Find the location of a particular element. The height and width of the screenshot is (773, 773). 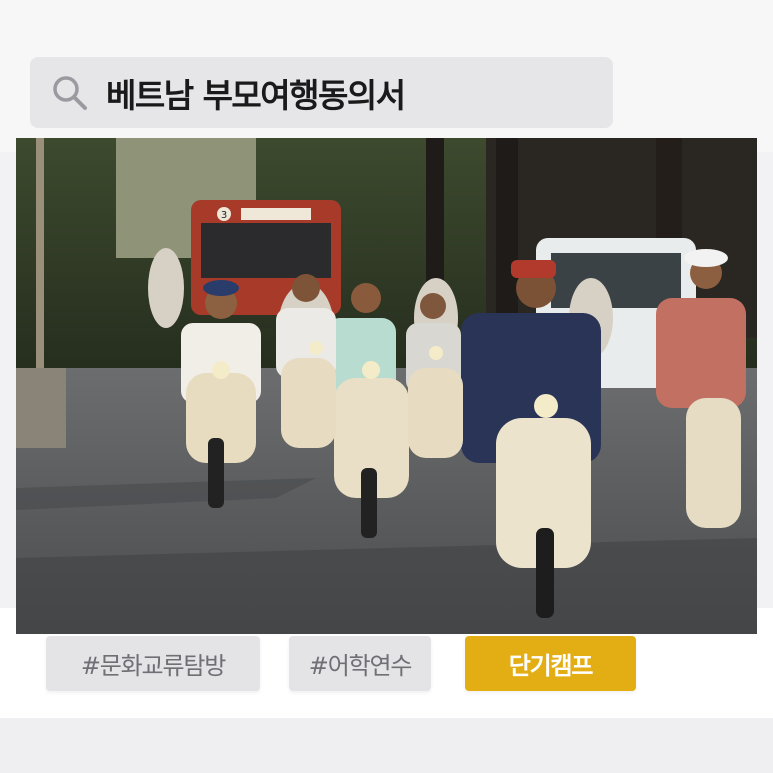

footer-area is located at coordinates (386, 745).